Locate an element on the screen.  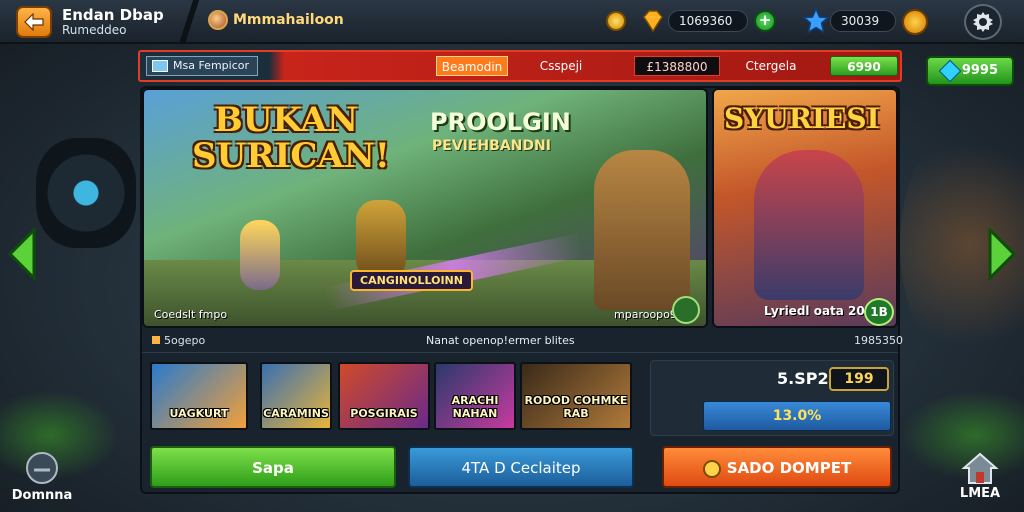
strip-tab-csspeji: Csspeji is located at coordinates (561, 66).